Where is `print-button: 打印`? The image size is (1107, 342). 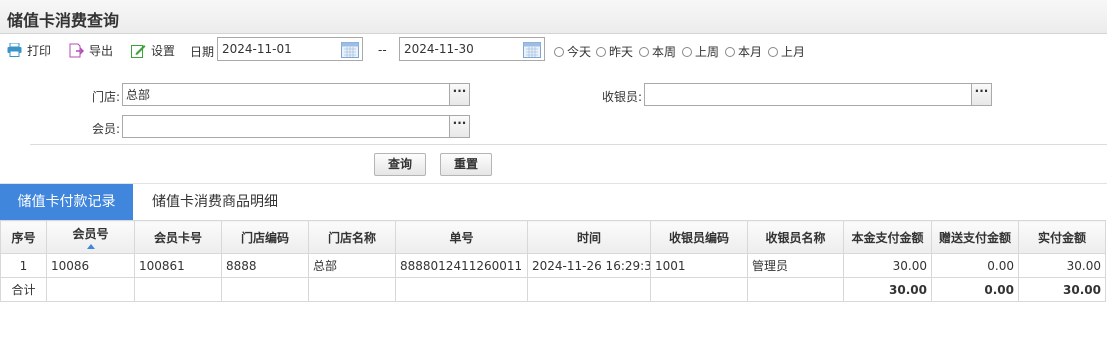
print-button: 打印 is located at coordinates (29, 50).